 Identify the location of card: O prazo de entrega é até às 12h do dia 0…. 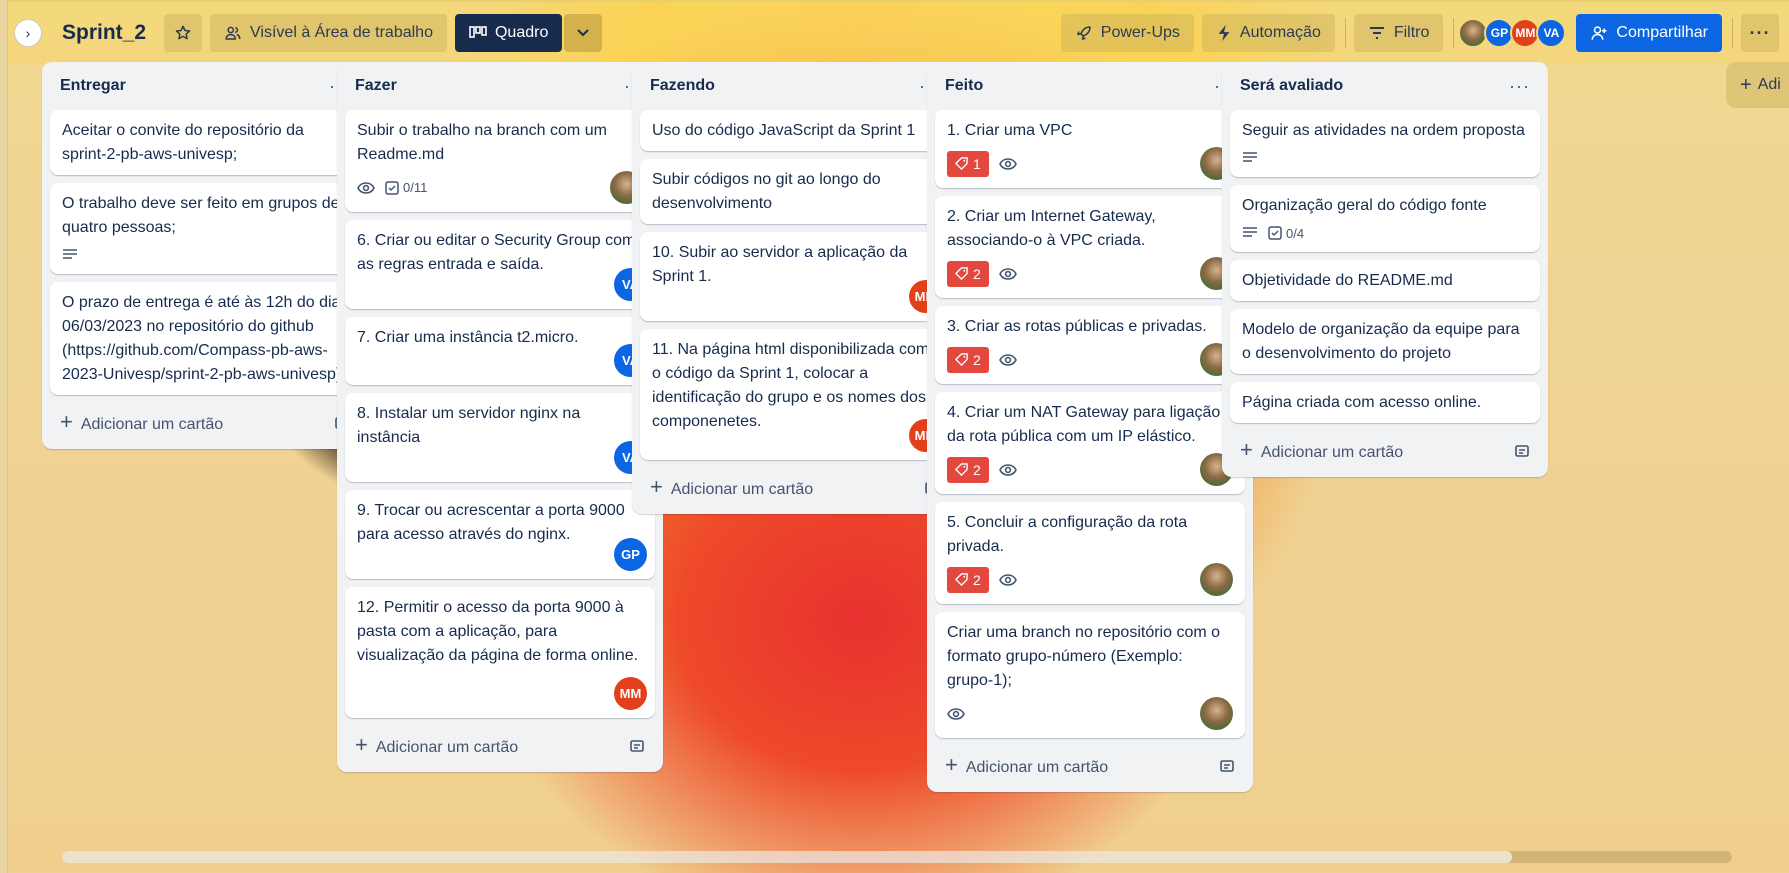
(205, 338).